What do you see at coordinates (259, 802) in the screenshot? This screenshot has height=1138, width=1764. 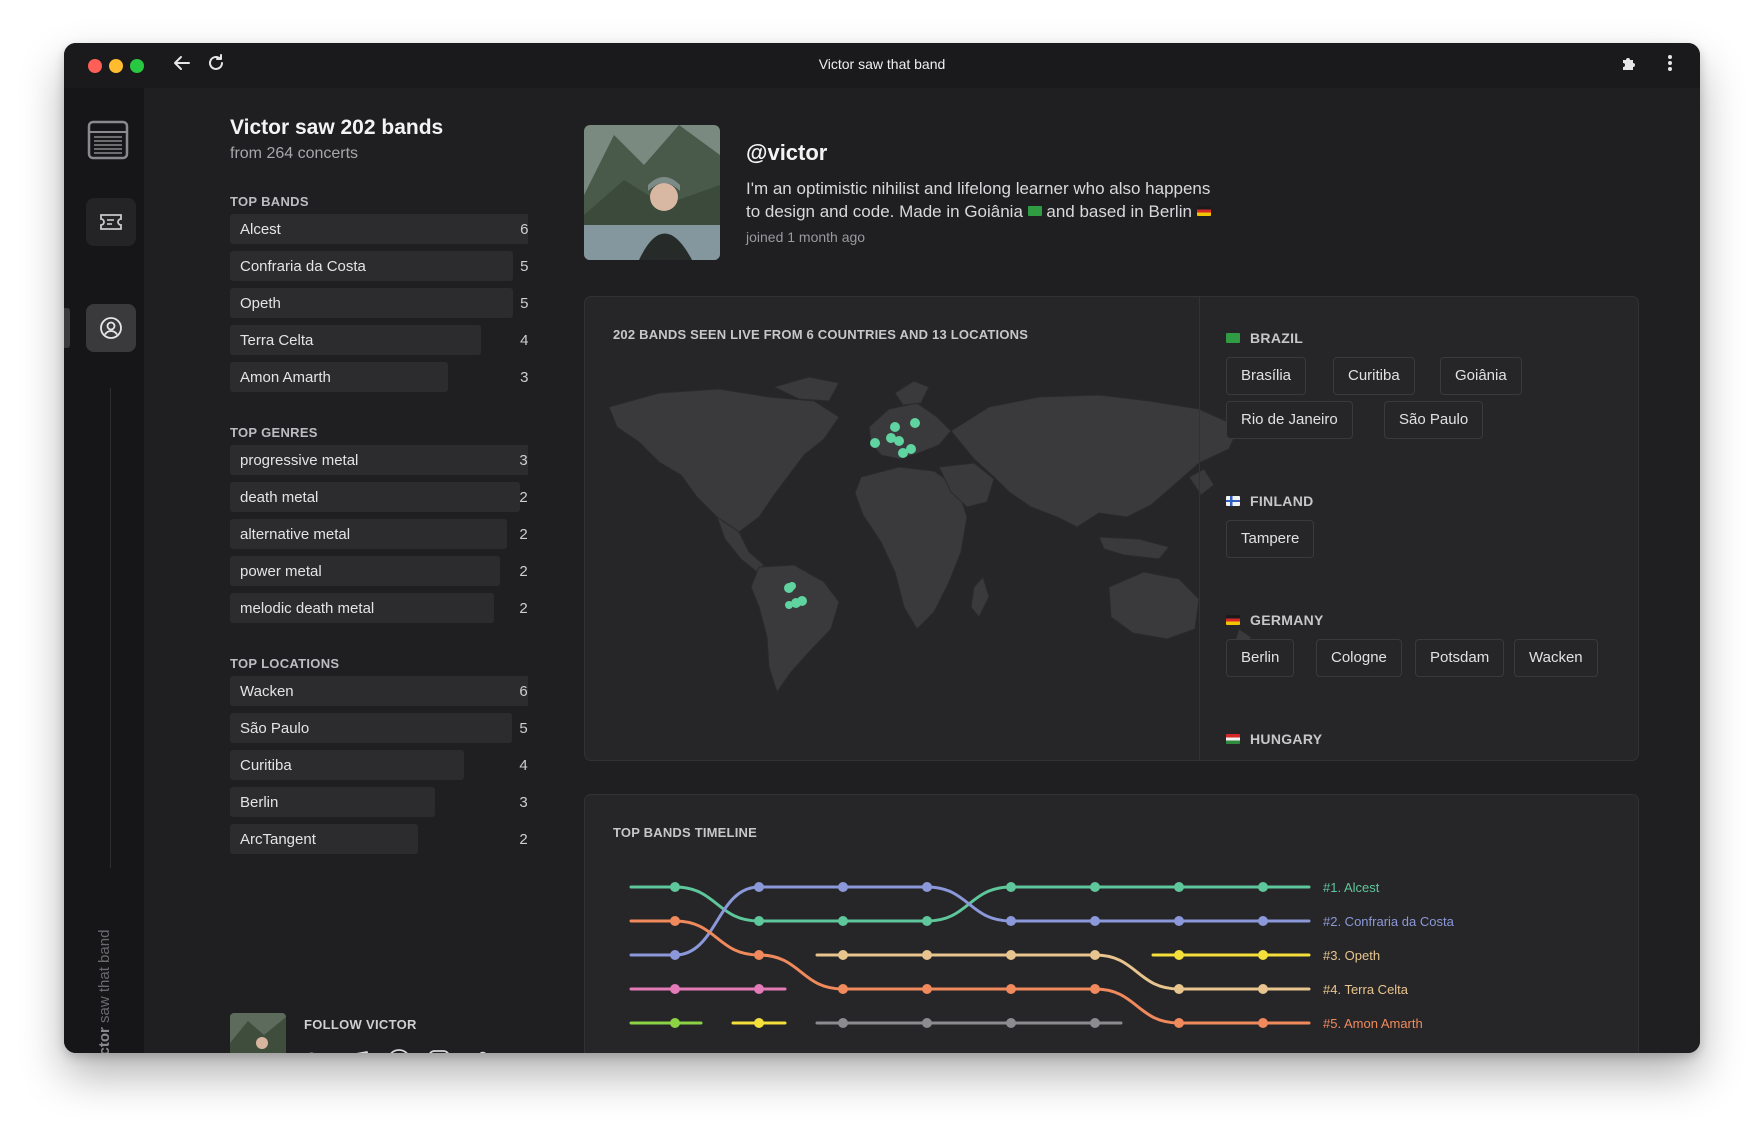 I see `stat-name: Berlin` at bounding box center [259, 802].